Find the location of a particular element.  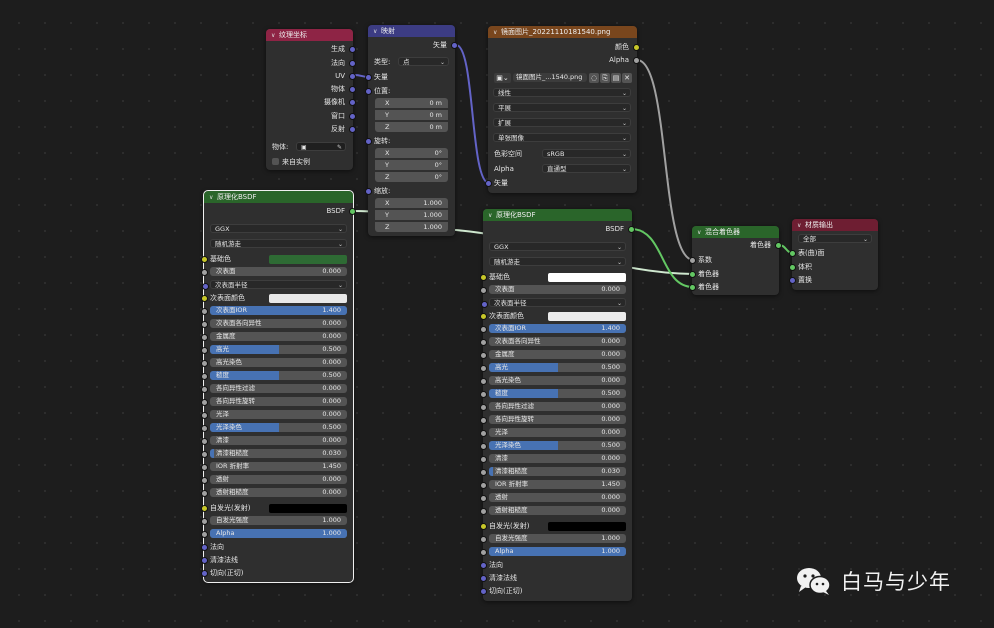

rotation-z-field: Z 0° is located at coordinates (411, 177).